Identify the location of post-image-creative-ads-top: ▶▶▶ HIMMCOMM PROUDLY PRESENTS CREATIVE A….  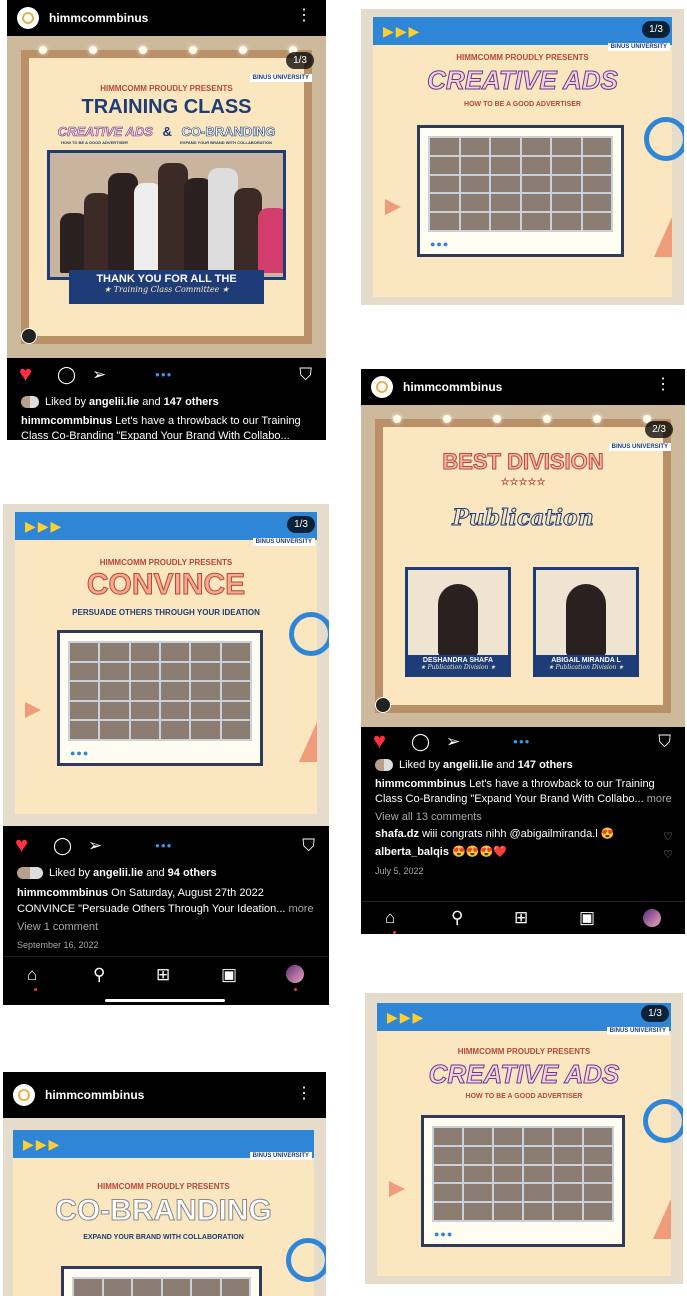
(522, 157).